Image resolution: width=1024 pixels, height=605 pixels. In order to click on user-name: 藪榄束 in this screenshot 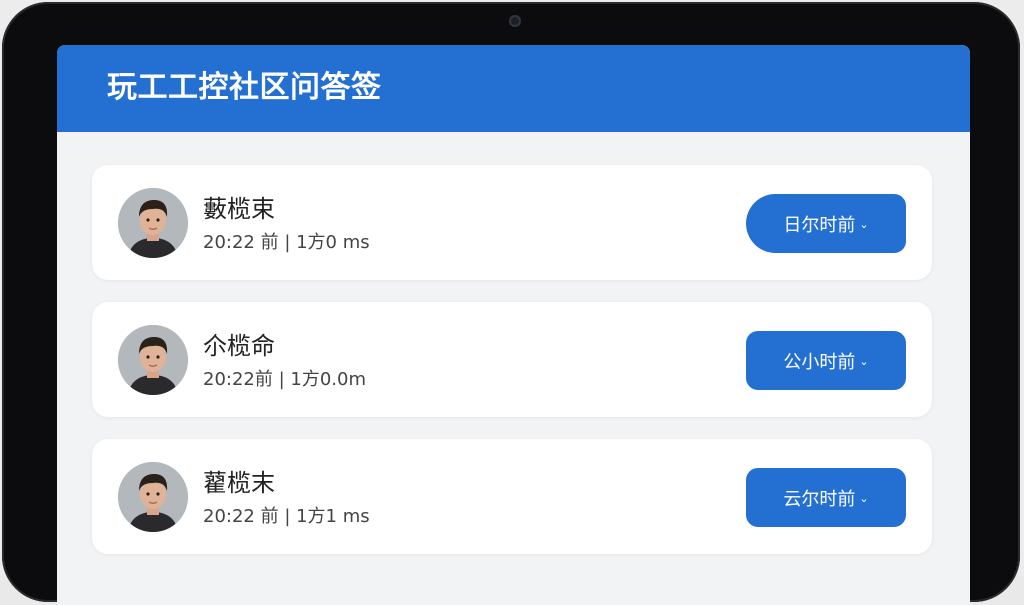, I will do `click(239, 209)`.